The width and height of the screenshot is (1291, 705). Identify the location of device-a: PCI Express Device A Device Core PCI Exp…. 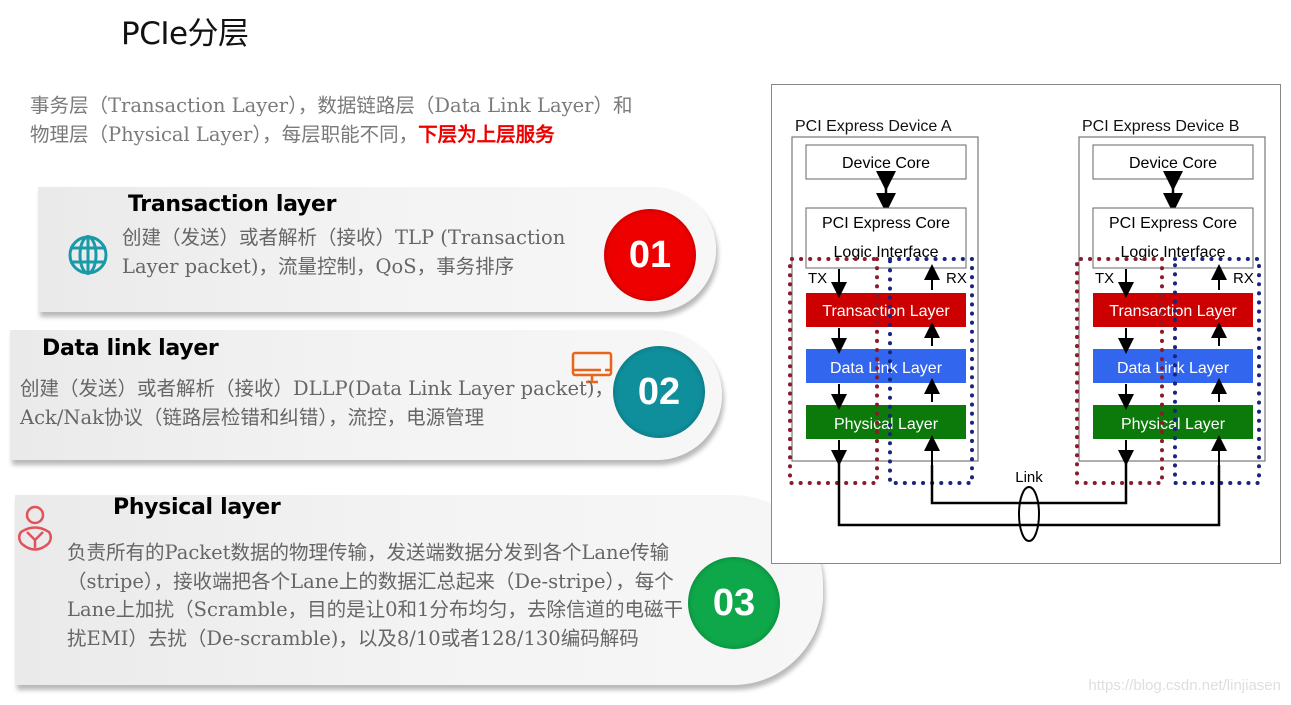
(883, 301).